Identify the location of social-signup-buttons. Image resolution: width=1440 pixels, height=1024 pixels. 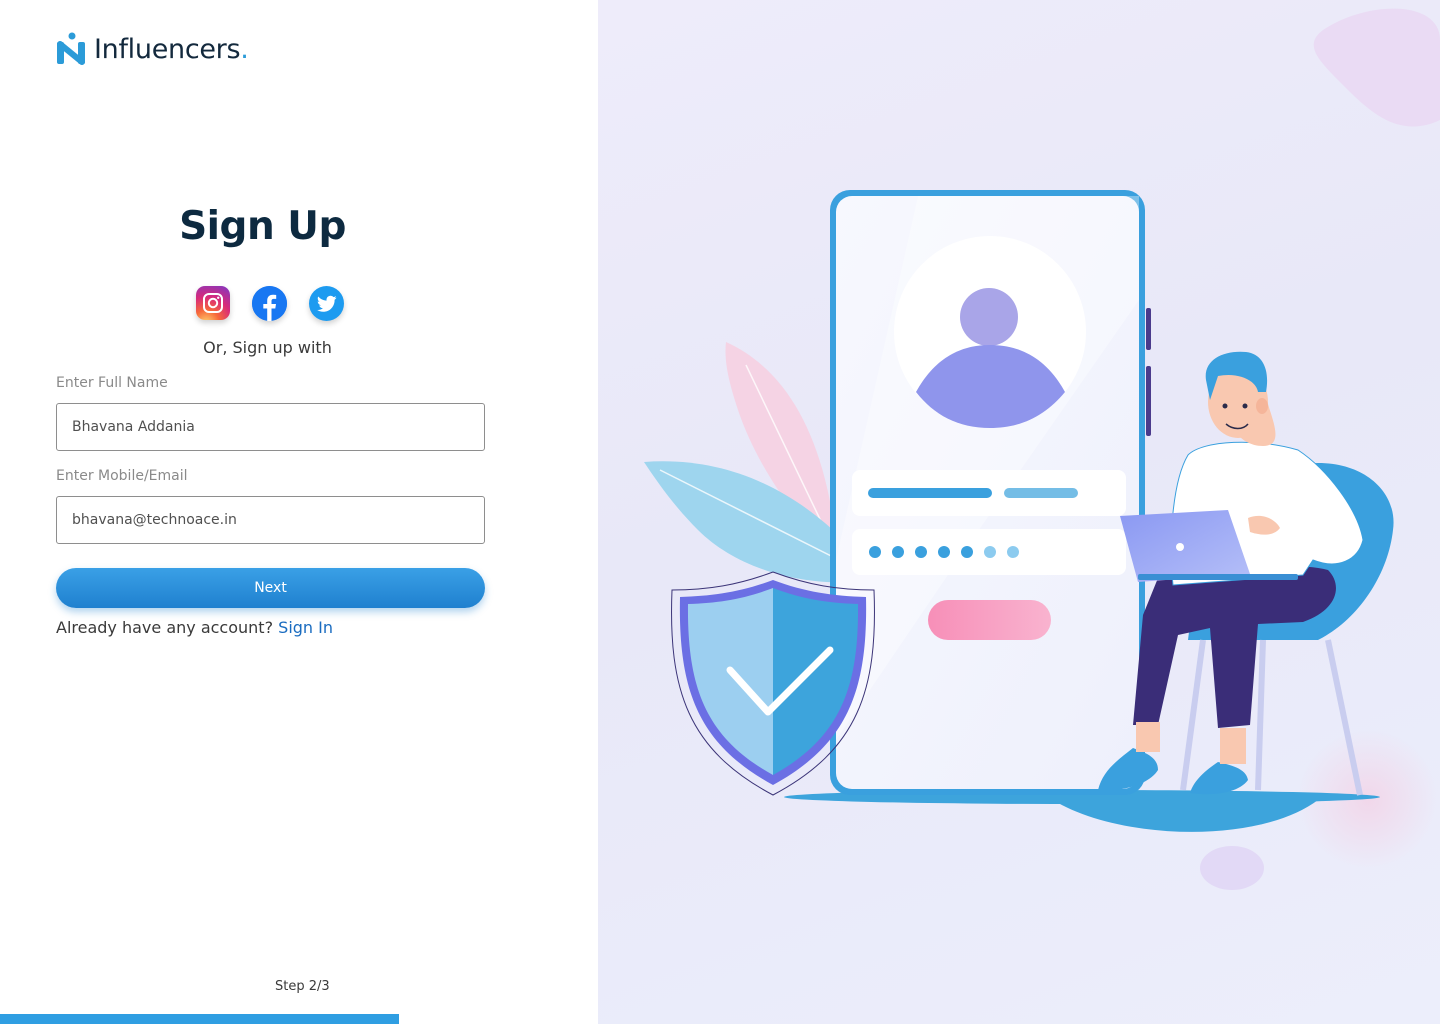
(270, 303).